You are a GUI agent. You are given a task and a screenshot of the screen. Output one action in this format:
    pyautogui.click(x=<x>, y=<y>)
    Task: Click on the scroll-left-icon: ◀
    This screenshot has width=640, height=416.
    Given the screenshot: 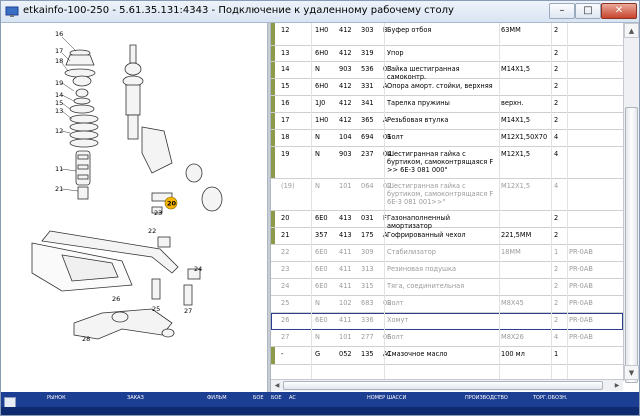 What is the action you would take?
    pyautogui.click(x=277, y=385)
    